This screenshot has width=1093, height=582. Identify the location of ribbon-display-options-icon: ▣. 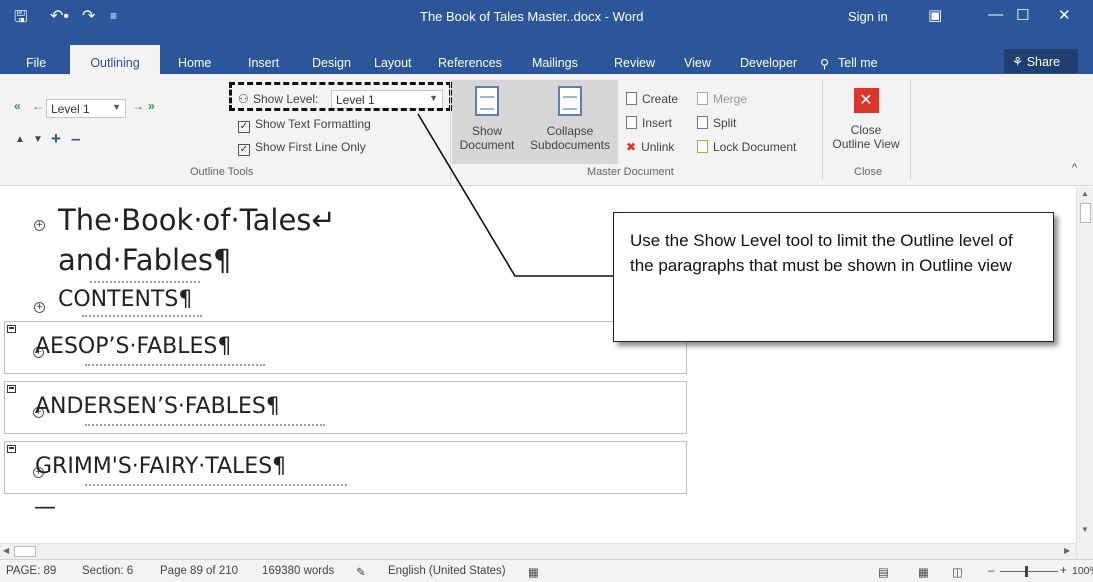
(935, 15).